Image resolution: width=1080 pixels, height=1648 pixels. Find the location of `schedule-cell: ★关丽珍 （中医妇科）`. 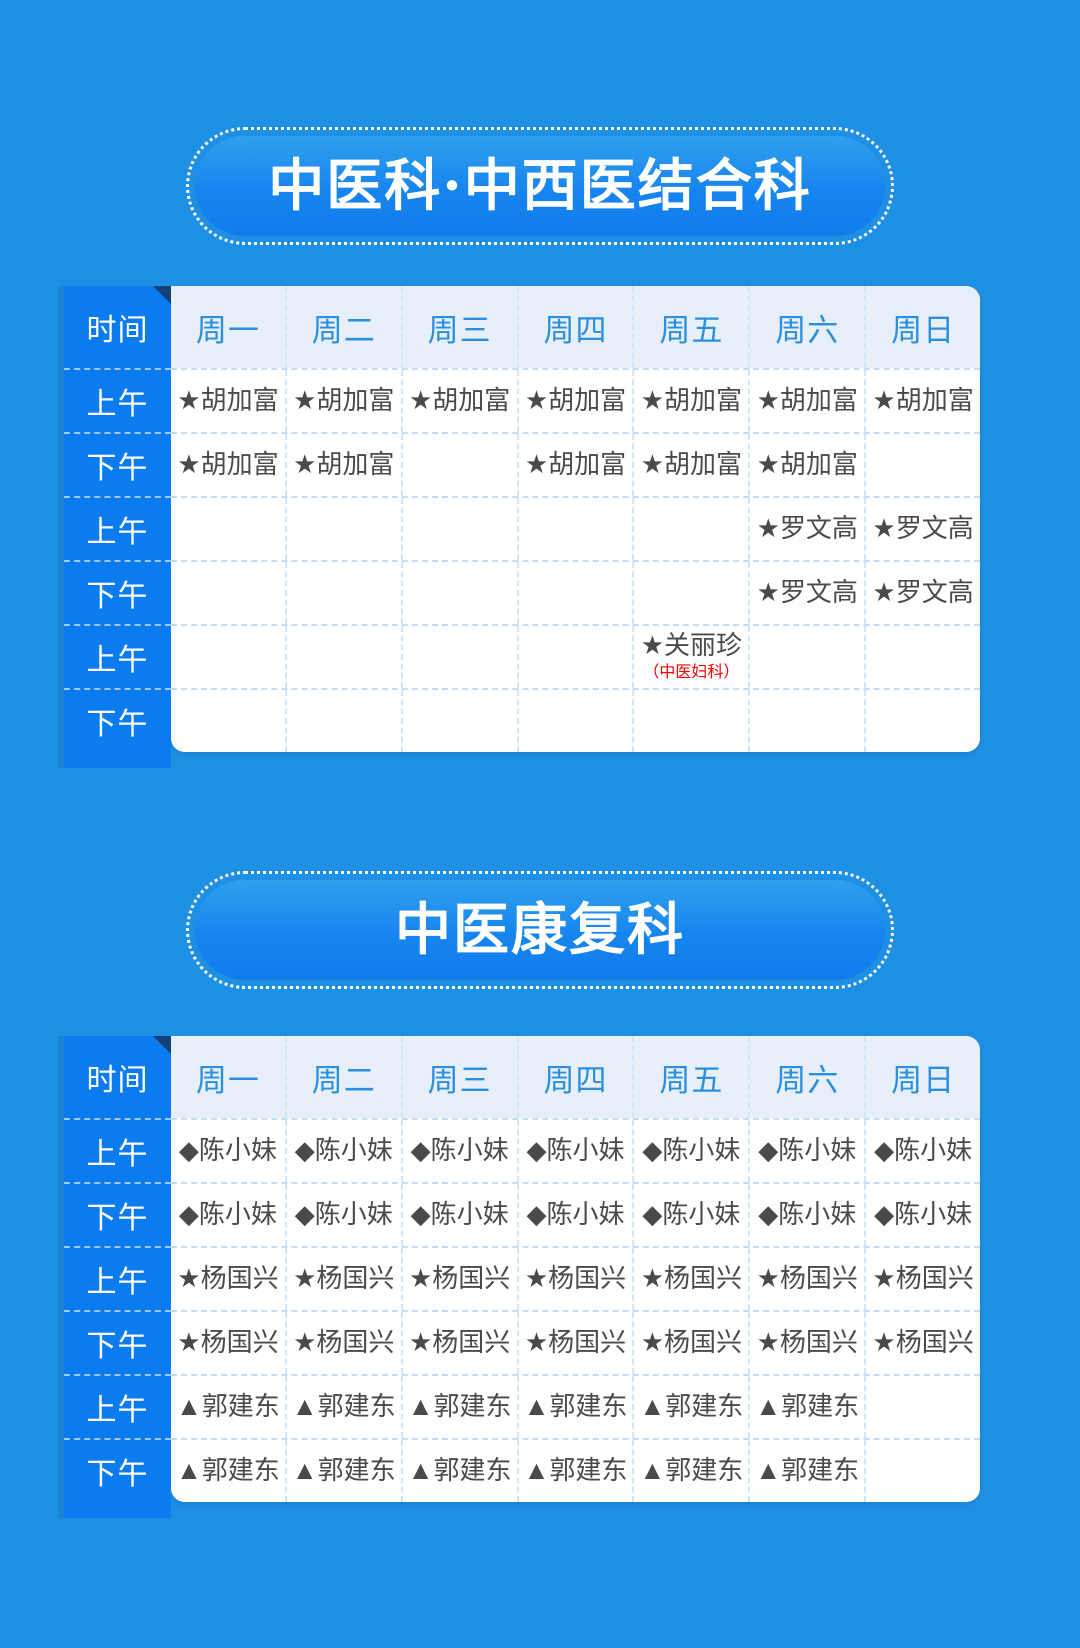

schedule-cell: ★关丽珍 （中医妇科） is located at coordinates (690, 657).